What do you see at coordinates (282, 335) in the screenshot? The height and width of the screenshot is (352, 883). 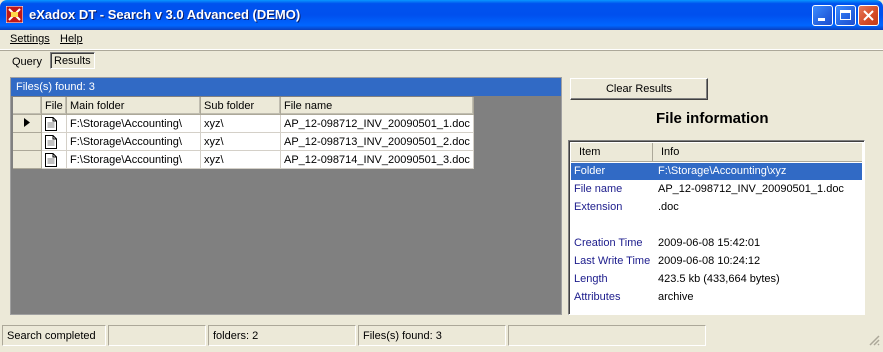 I see `status-folders-count: folders: 2` at bounding box center [282, 335].